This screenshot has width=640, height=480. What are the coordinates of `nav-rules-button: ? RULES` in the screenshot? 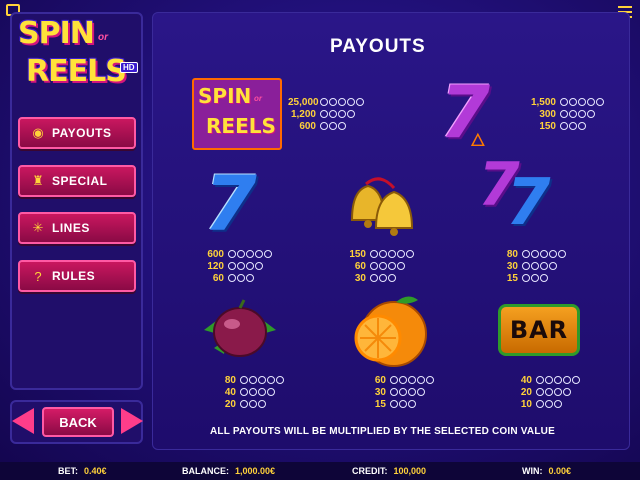 It's located at (77, 276).